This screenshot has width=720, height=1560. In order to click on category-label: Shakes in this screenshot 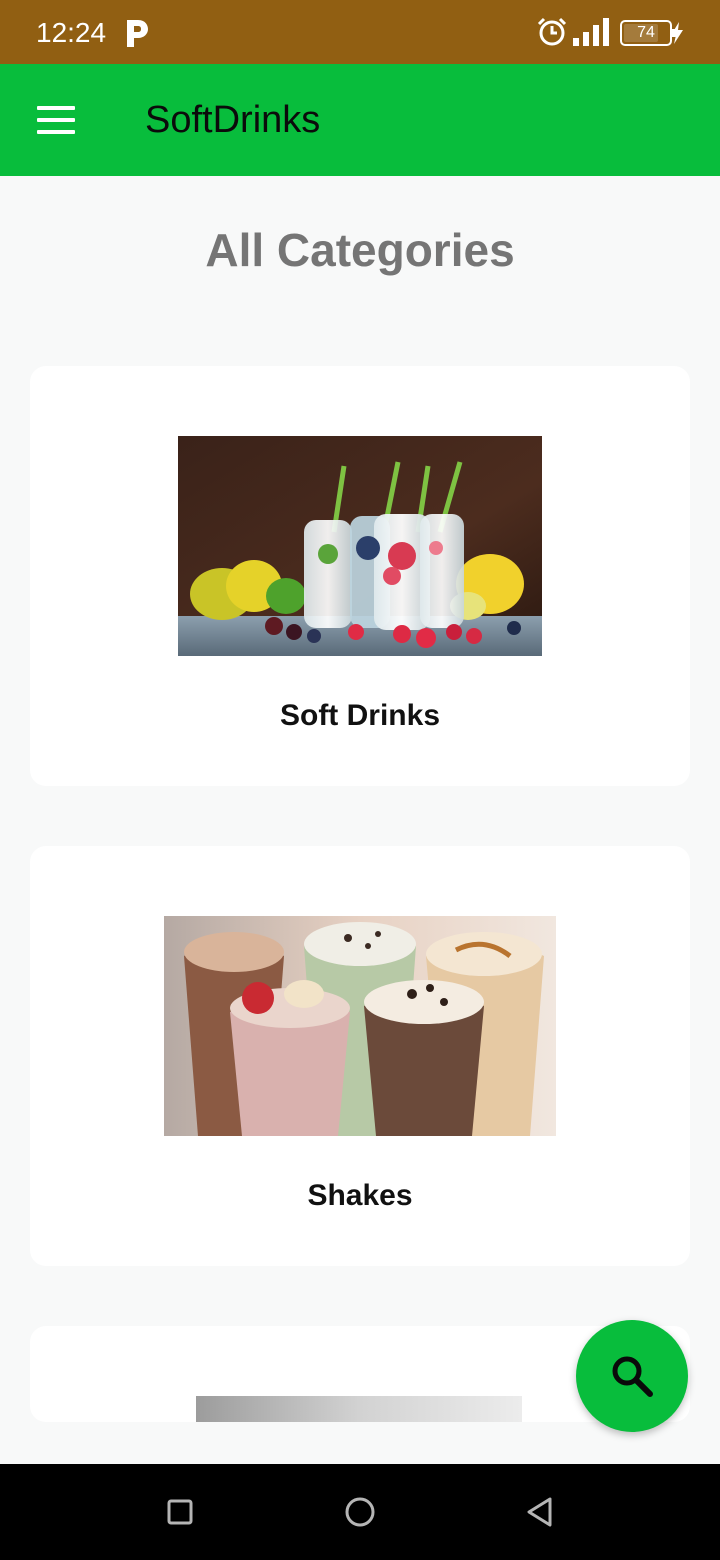, I will do `click(360, 1195)`.